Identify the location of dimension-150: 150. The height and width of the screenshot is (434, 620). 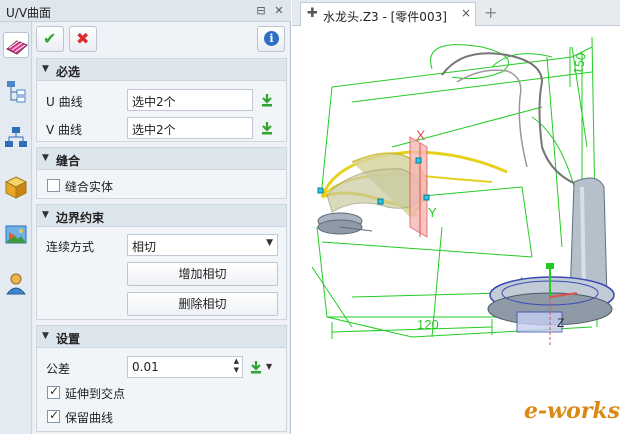
(579, 67).